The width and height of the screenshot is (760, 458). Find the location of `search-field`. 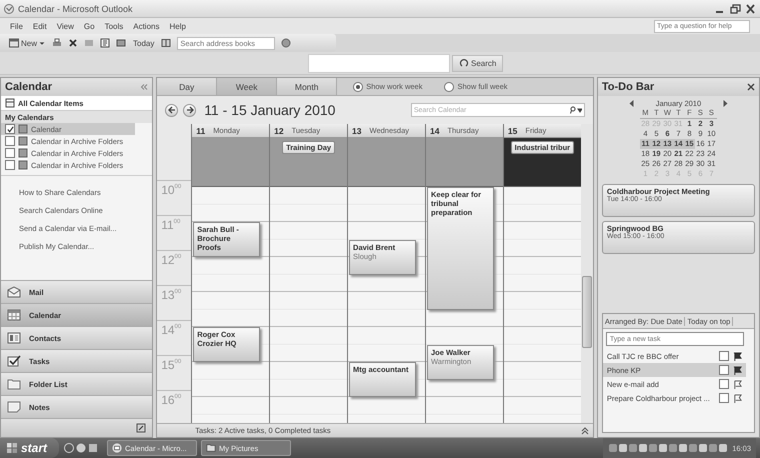

search-field is located at coordinates (379, 63).